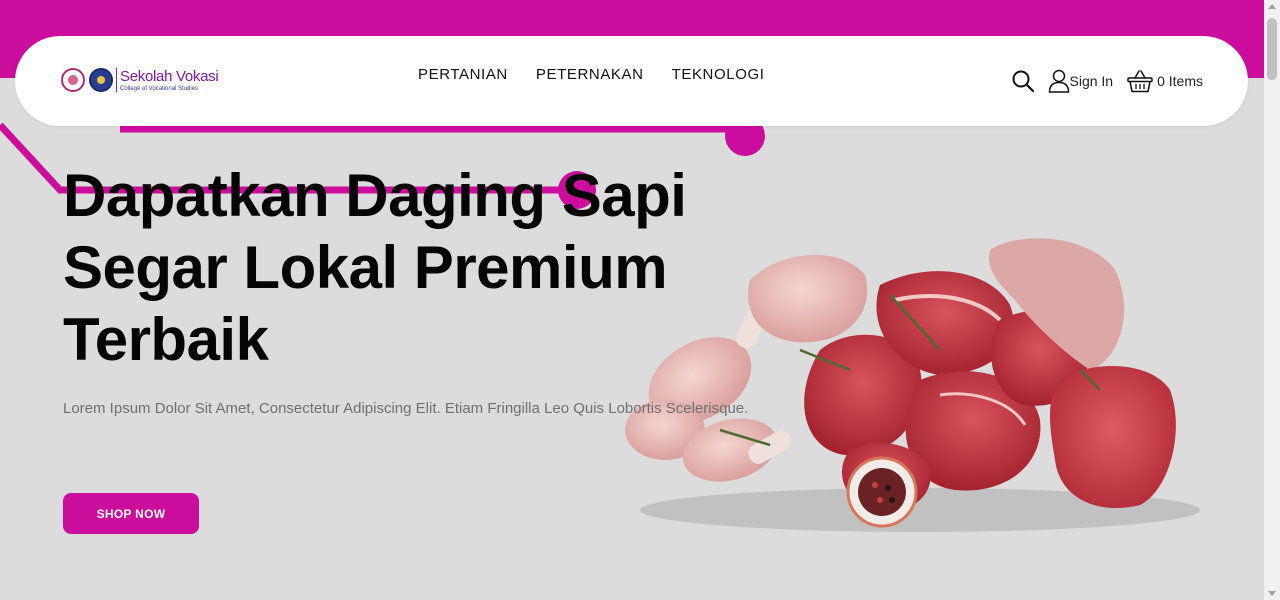 The height and width of the screenshot is (600, 1280). Describe the element at coordinates (463, 74) in the screenshot. I see `nav-item-pertanian: PERTANIAN` at that location.